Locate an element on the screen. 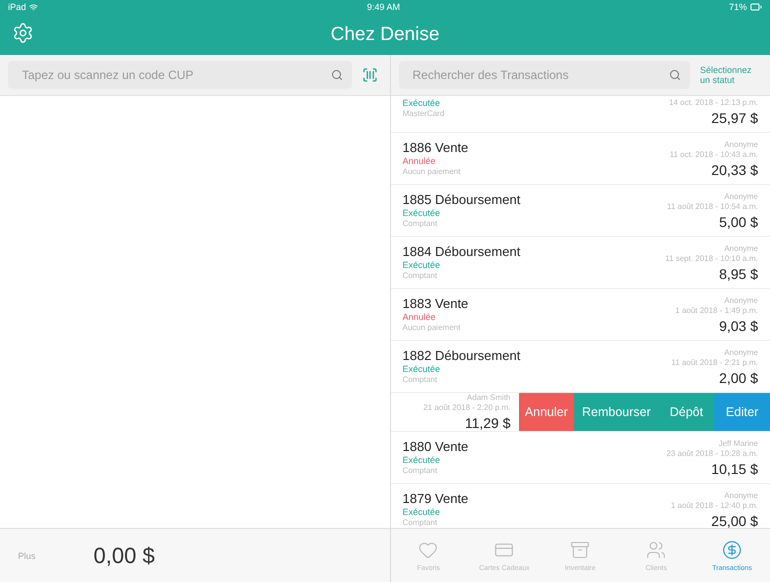  transaction-date: 21 août 2018 - 2:20 p.m. is located at coordinates (466, 407).